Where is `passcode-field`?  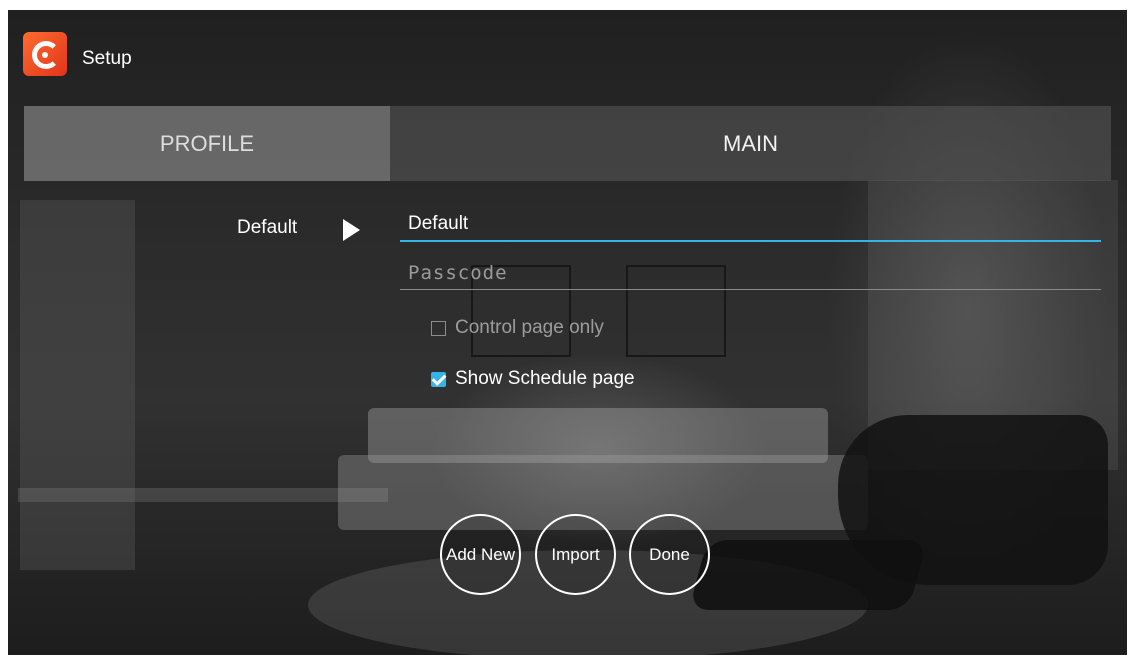 passcode-field is located at coordinates (750, 273).